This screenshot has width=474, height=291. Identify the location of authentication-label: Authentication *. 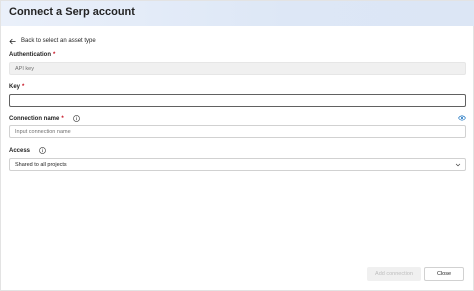
(32, 55).